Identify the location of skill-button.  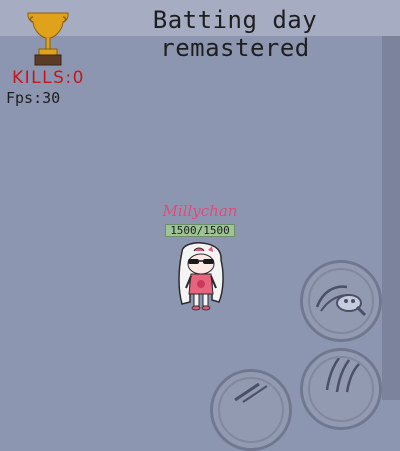
(341, 389).